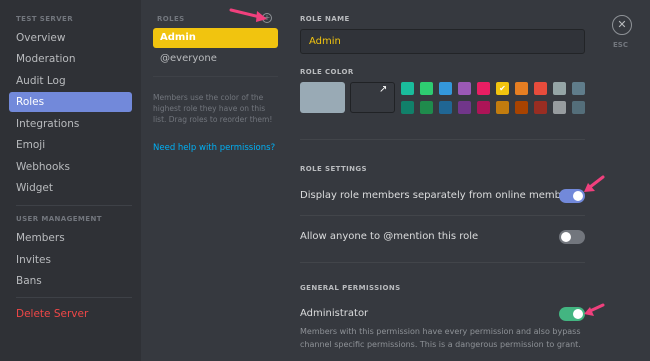 This screenshot has width=650, height=361. What do you see at coordinates (442, 41) in the screenshot?
I see `role-name-input` at bounding box center [442, 41].